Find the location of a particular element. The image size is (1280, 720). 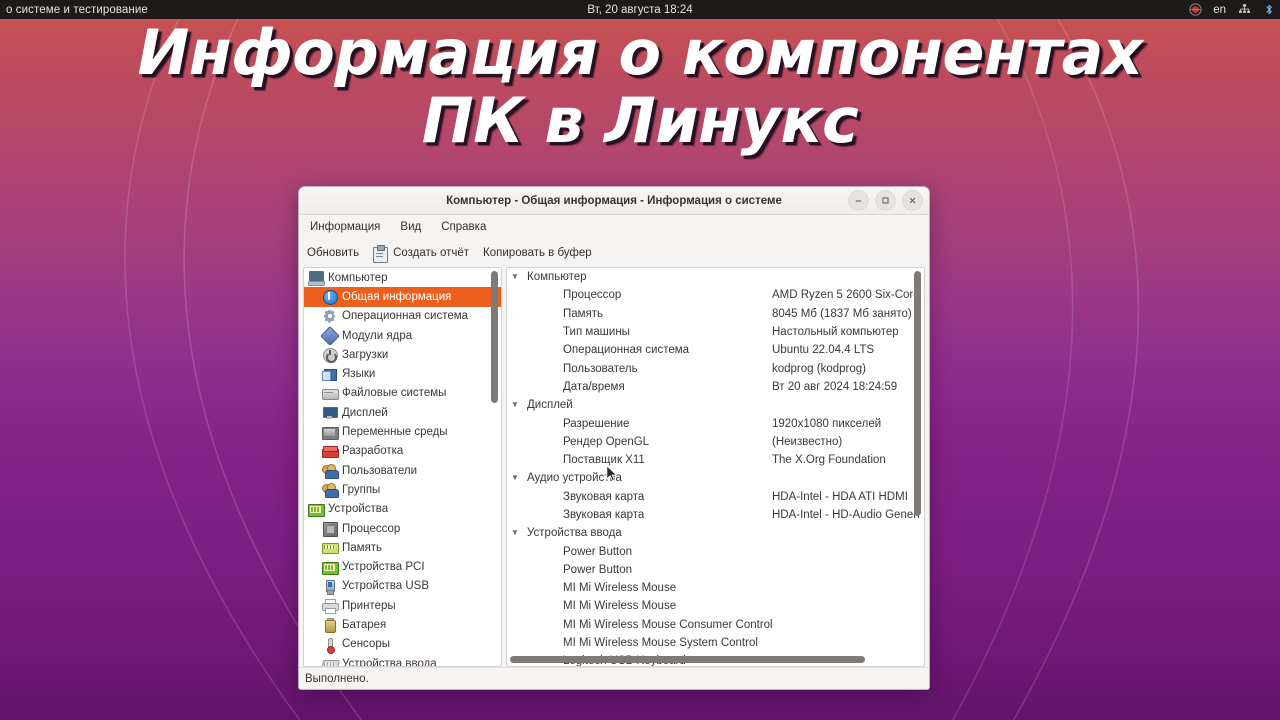

detail-row-4: Операционная система Ubuntu 22.04.4 LTS is located at coordinates (715, 350).